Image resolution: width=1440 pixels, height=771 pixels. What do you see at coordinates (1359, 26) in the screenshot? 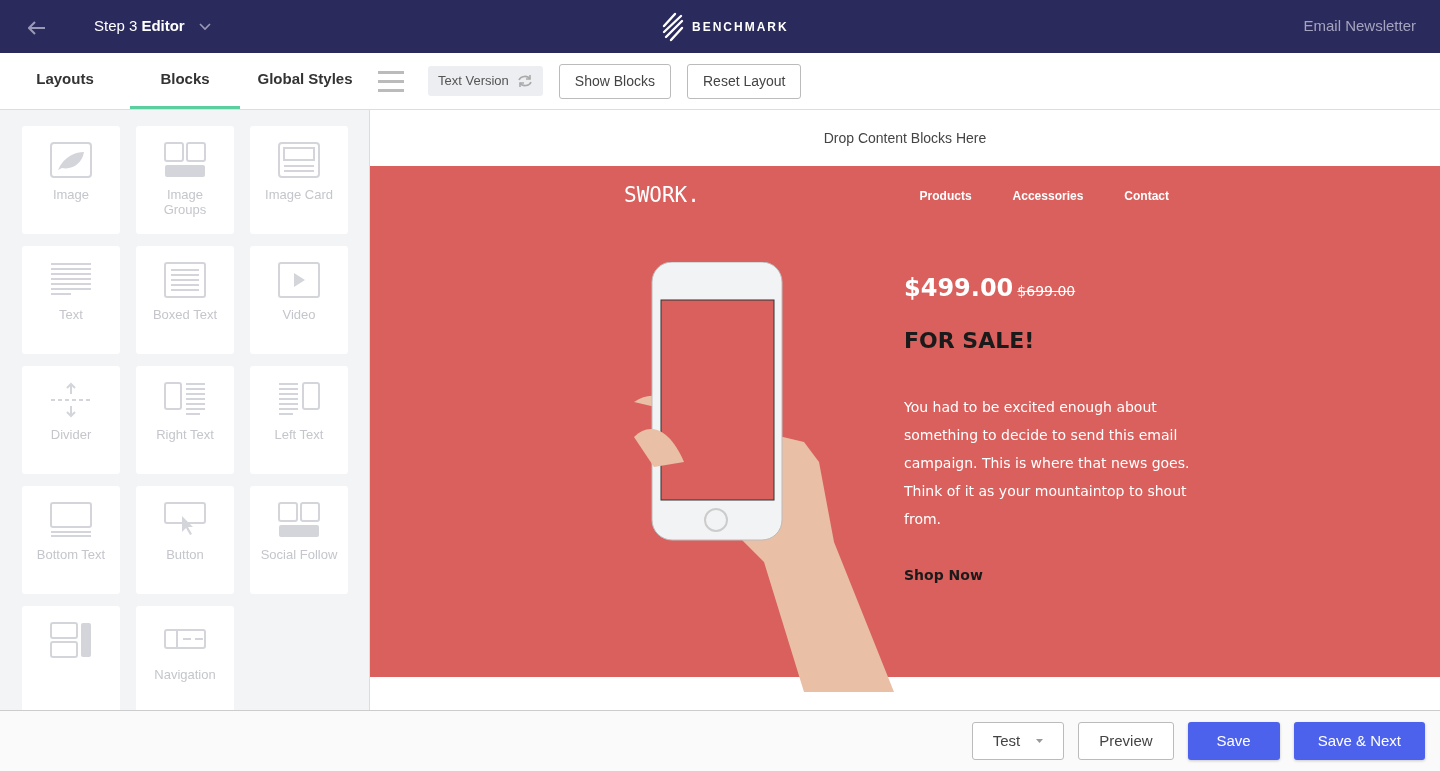
I see `campaign-type: Email Newsletter` at bounding box center [1359, 26].